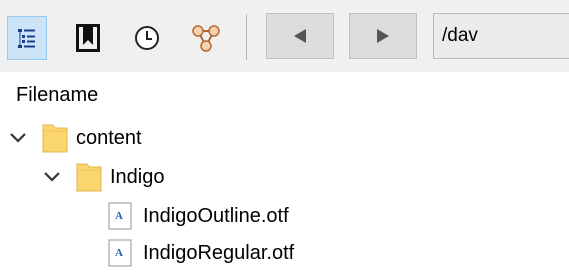  Describe the element at coordinates (57, 95) in the screenshot. I see `filename-column-header: Filename` at that location.